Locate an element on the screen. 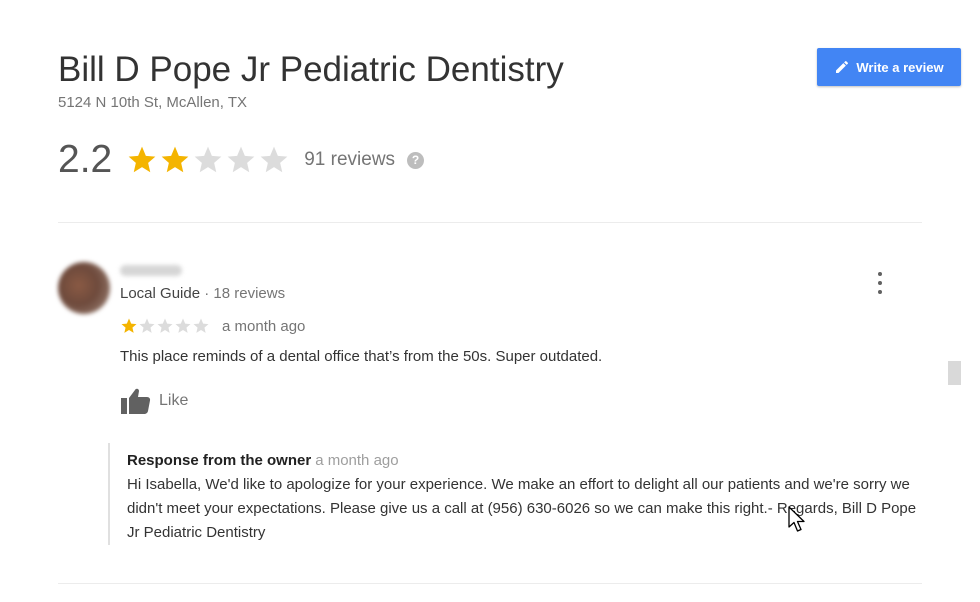 The height and width of the screenshot is (602, 980). write-review-label: Write a review is located at coordinates (900, 67).